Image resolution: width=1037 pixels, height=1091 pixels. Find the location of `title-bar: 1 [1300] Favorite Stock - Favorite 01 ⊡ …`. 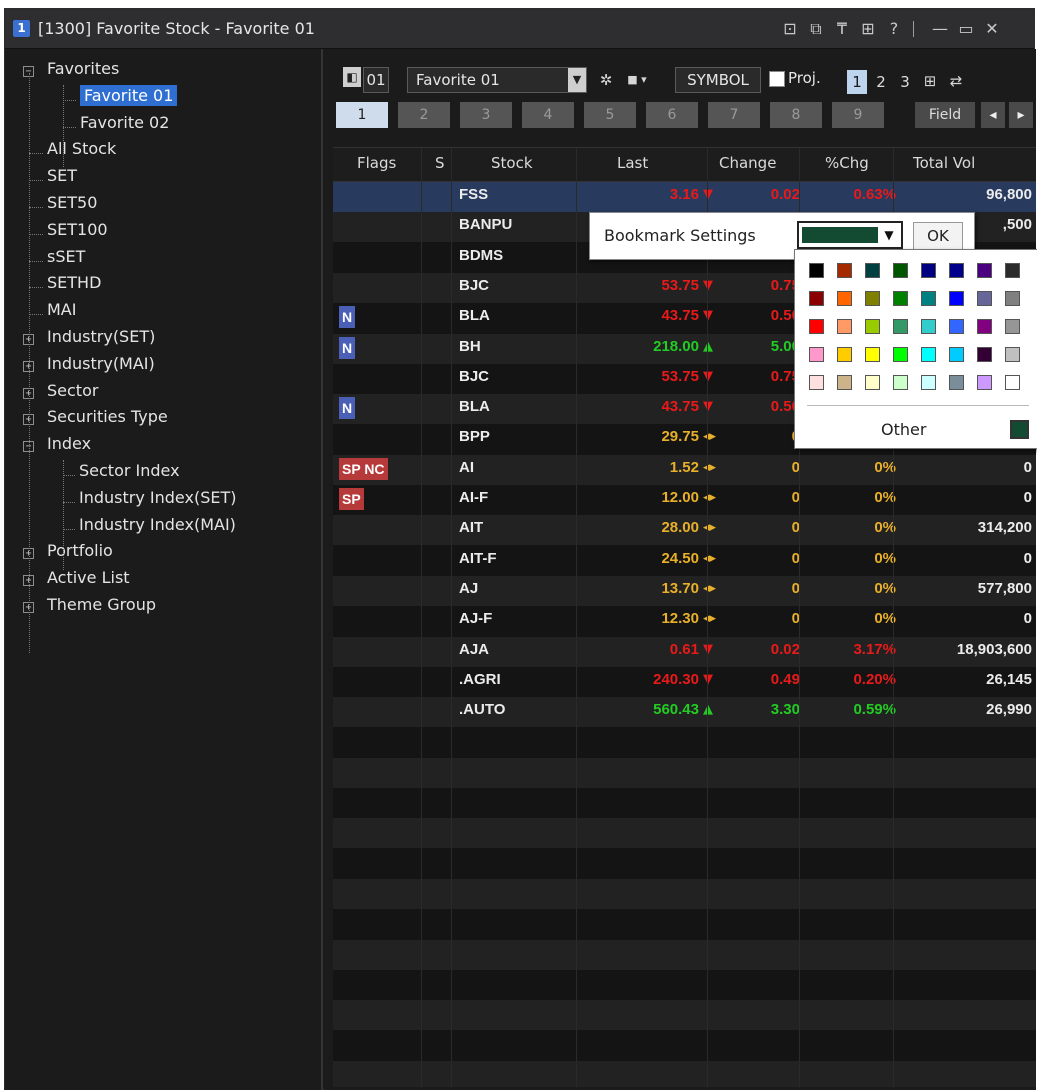

title-bar: 1 [1300] Favorite Stock - Favorite 01 ⊡ … is located at coordinates (519, 29).